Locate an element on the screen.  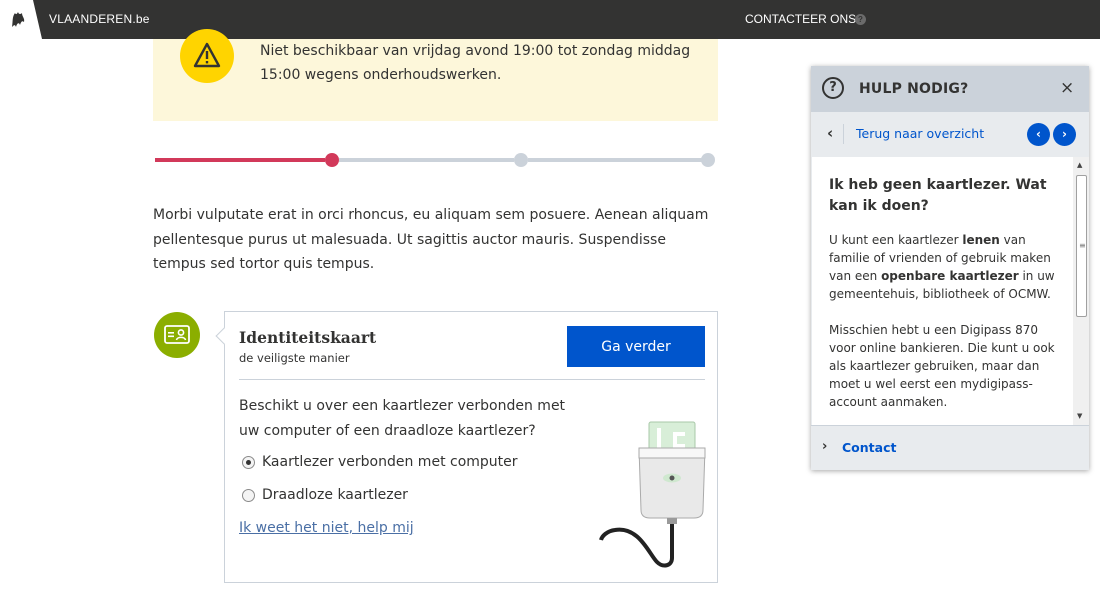
top-bar: VLAANDEREN.be CONTACTEER ONS ? is located at coordinates (550, 19).